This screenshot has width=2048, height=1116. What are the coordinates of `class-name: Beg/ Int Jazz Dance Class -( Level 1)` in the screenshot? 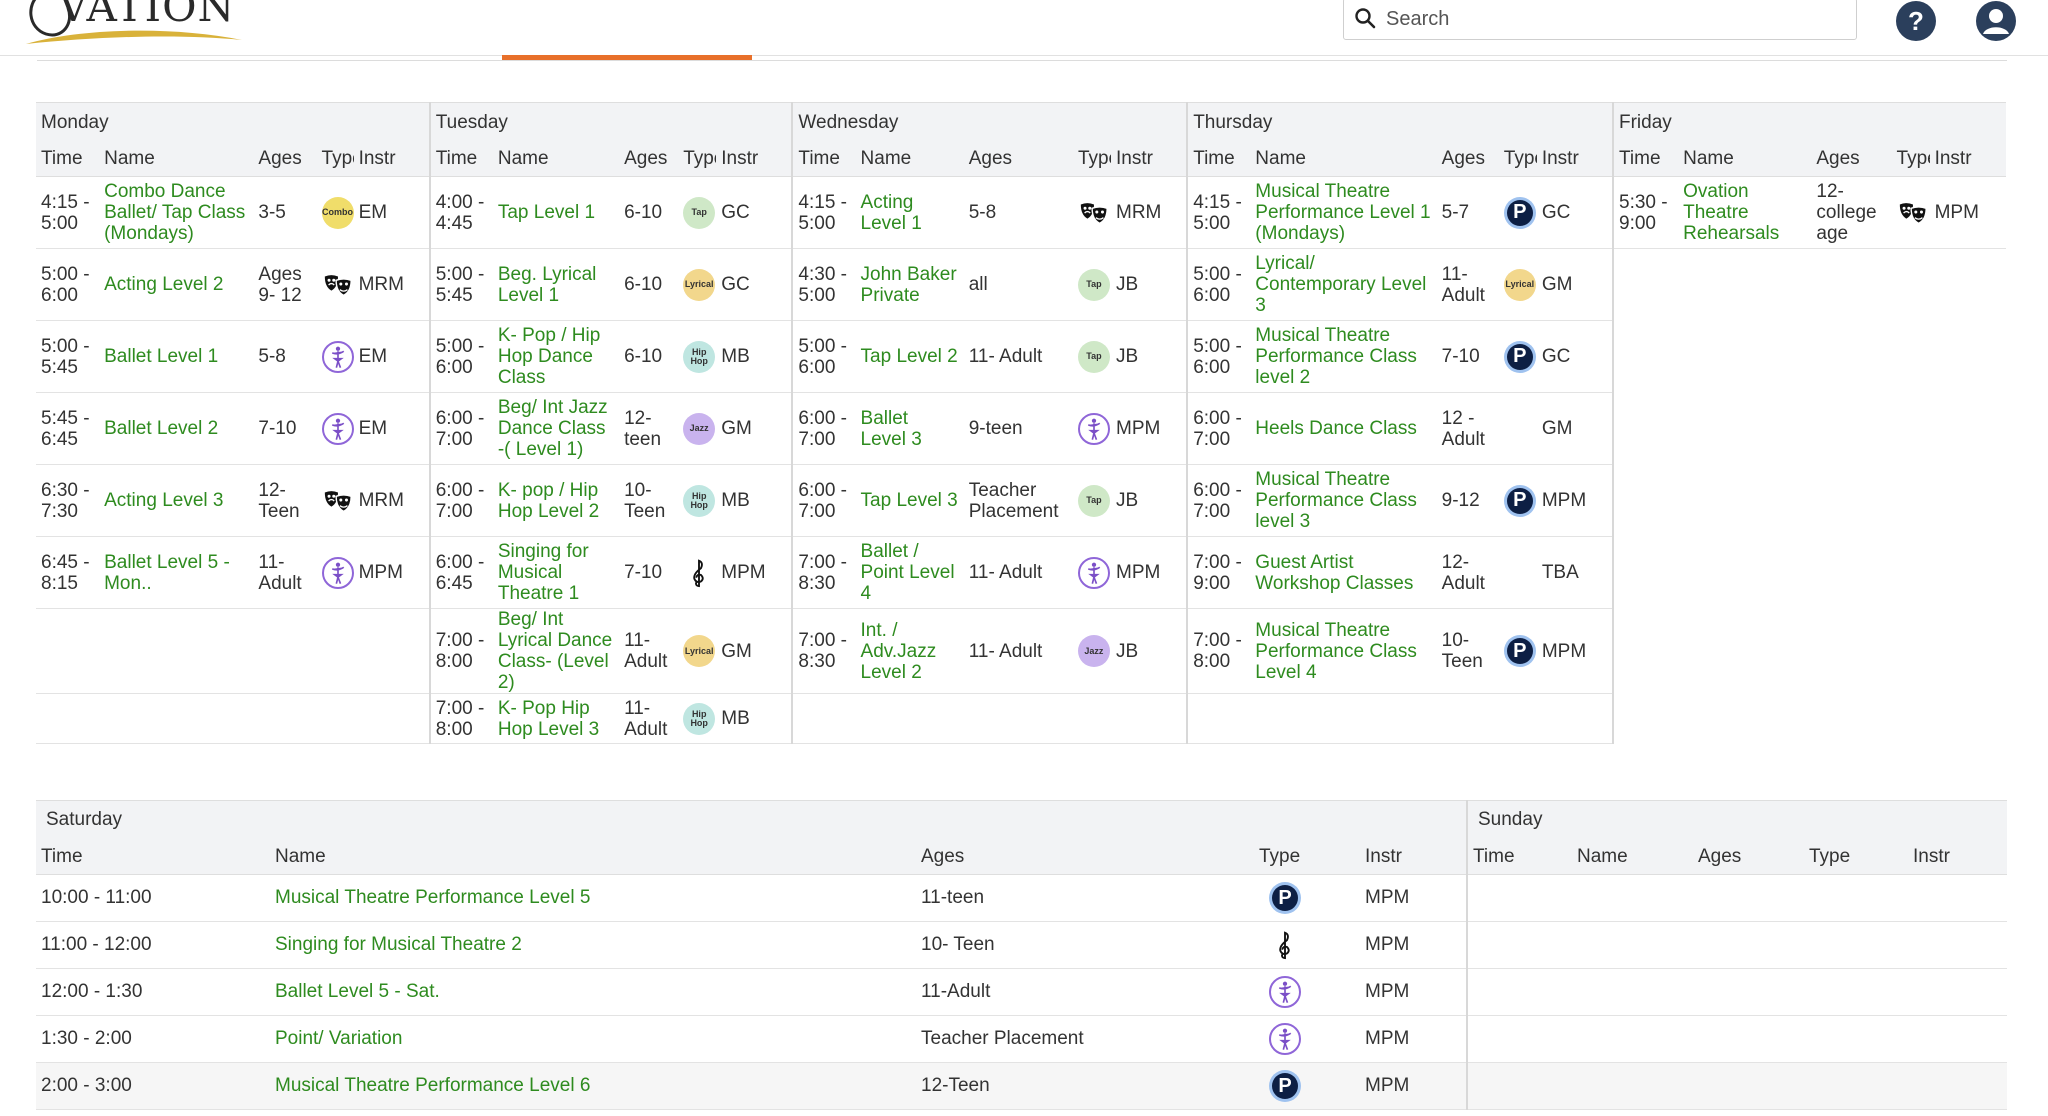 It's located at (556, 428).